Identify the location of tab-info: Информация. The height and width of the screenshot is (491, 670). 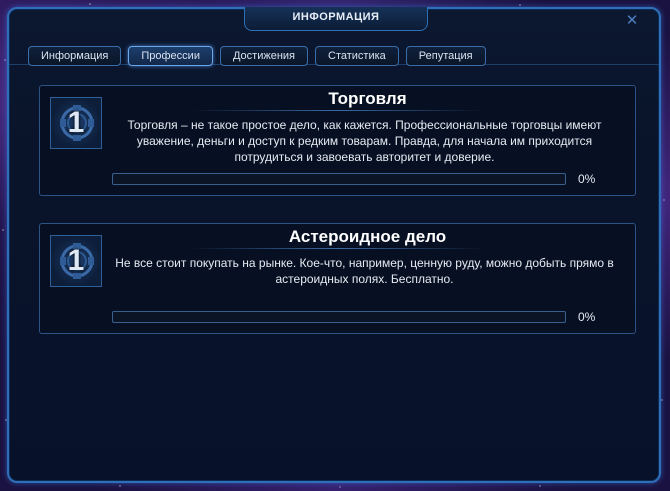
(75, 56).